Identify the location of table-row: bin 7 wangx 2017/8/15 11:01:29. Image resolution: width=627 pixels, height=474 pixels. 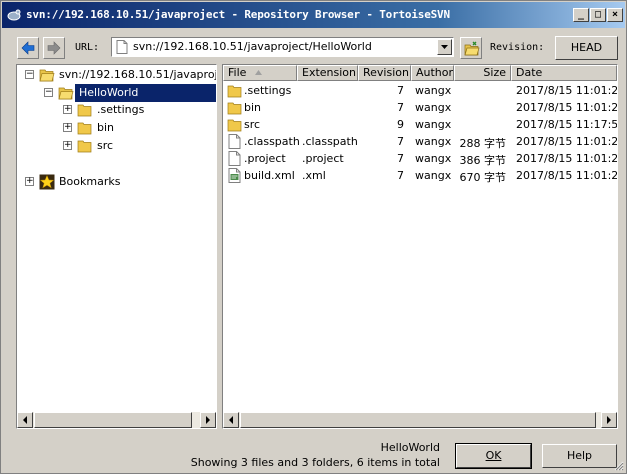
(420, 107).